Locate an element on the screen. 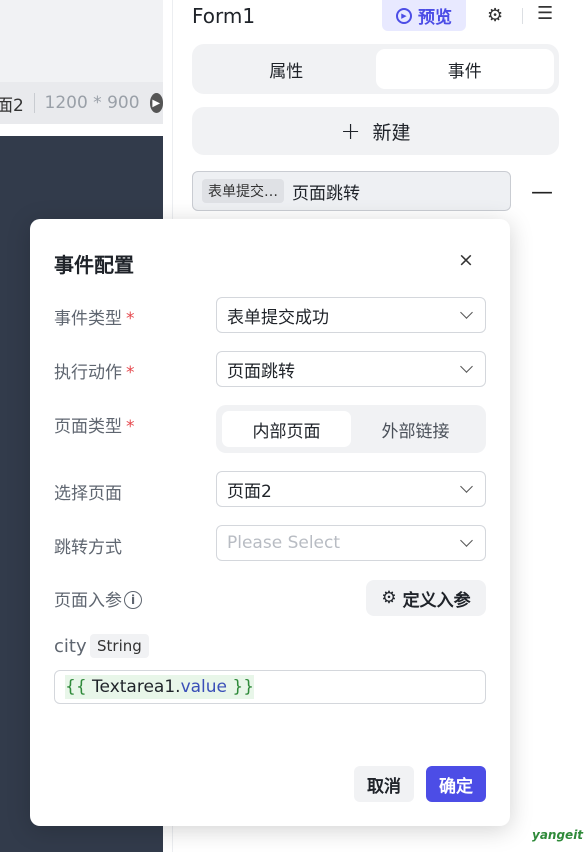 The width and height of the screenshot is (587, 852). page-type-external: 外部链接 is located at coordinates (415, 429).